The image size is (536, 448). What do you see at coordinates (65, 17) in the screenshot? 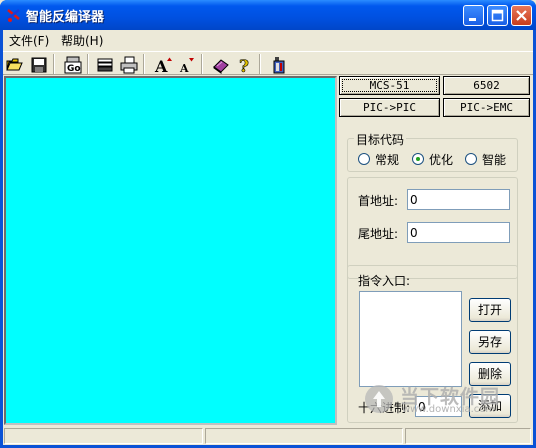
I see `window-title: 智能反编译器` at bounding box center [65, 17].